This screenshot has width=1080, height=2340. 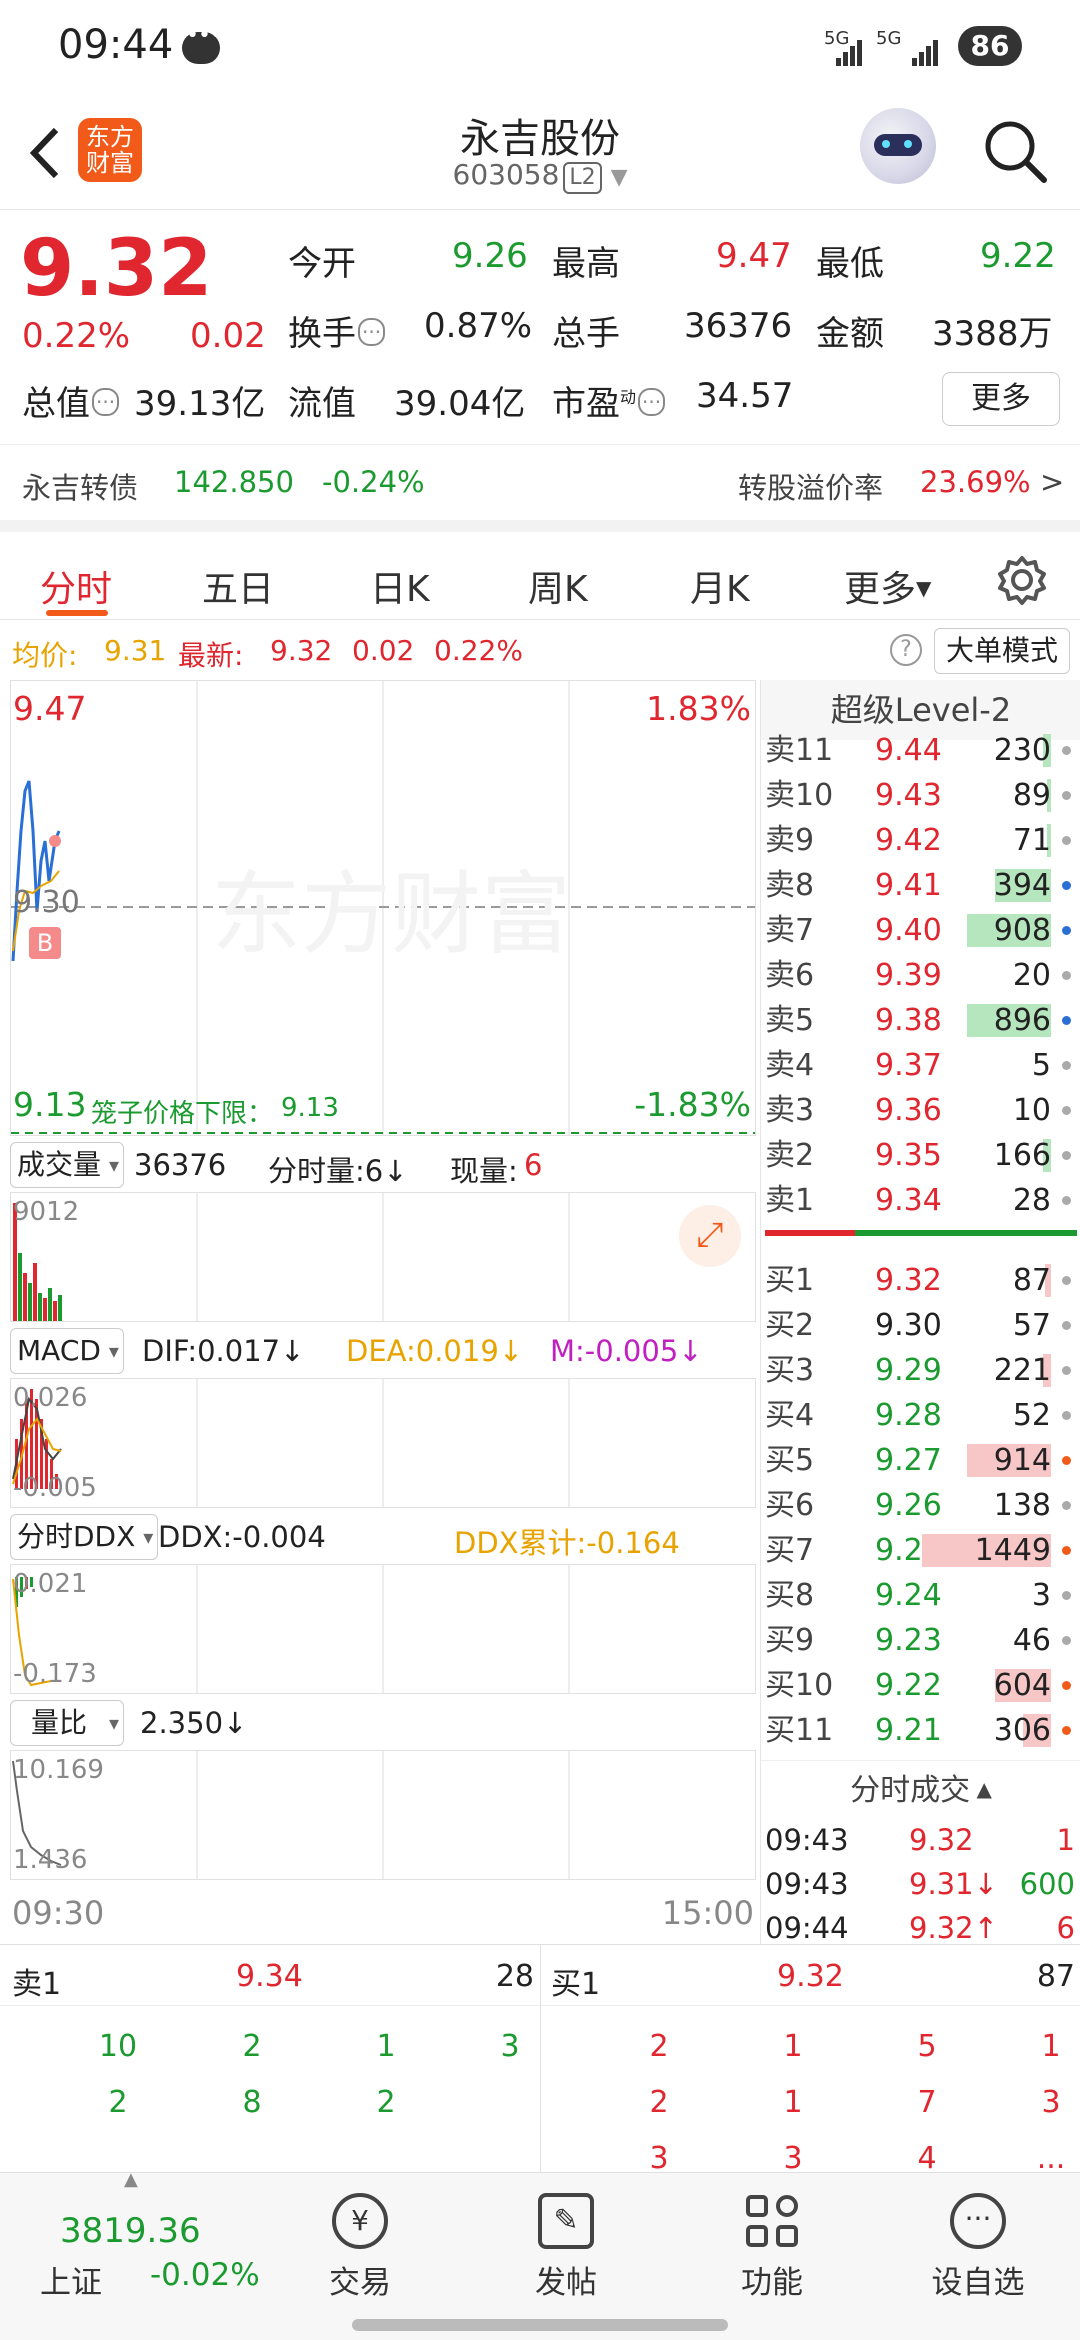 What do you see at coordinates (920, 930) in the screenshot?
I see `ask-row: 卖7 9.40 908` at bounding box center [920, 930].